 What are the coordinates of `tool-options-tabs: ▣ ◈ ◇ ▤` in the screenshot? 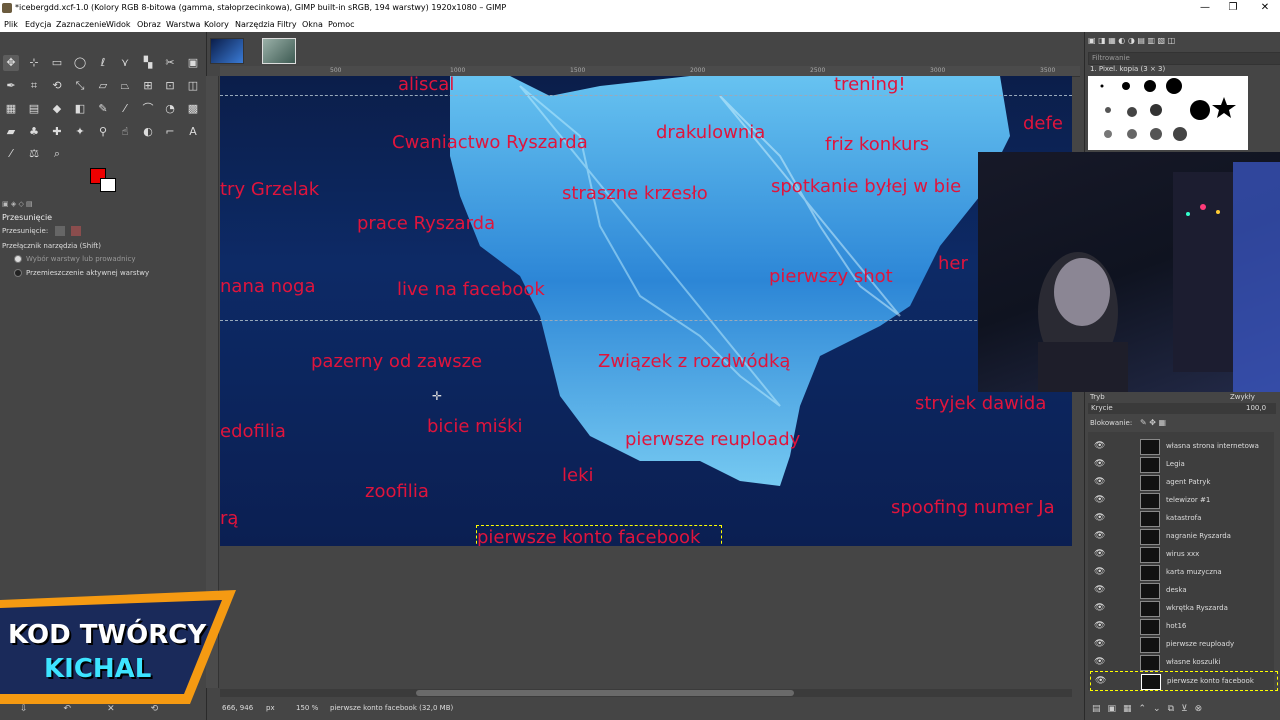 It's located at (32, 205).